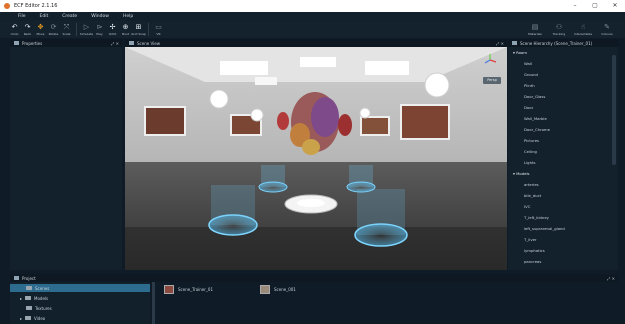 Image resolution: width=625 pixels, height=324 pixels. I want to click on hierarchy-item: Lights, so click(529, 162).